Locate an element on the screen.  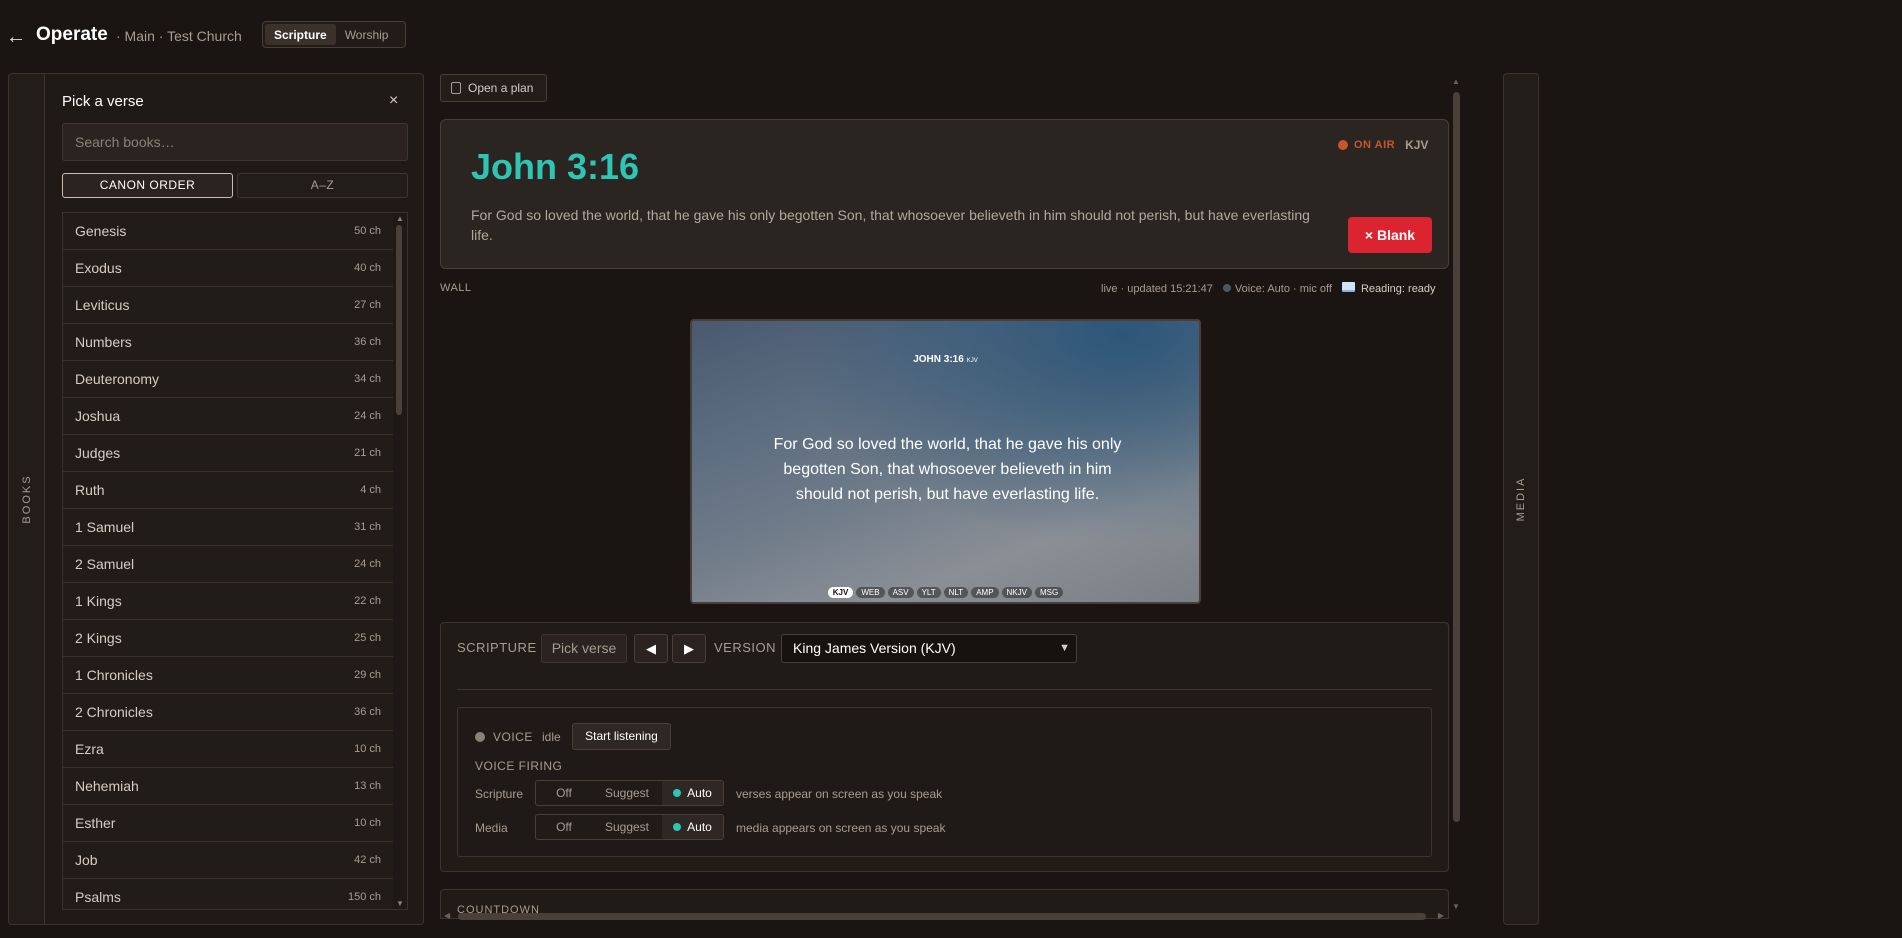
voice-title: VOICE is located at coordinates (513, 737).